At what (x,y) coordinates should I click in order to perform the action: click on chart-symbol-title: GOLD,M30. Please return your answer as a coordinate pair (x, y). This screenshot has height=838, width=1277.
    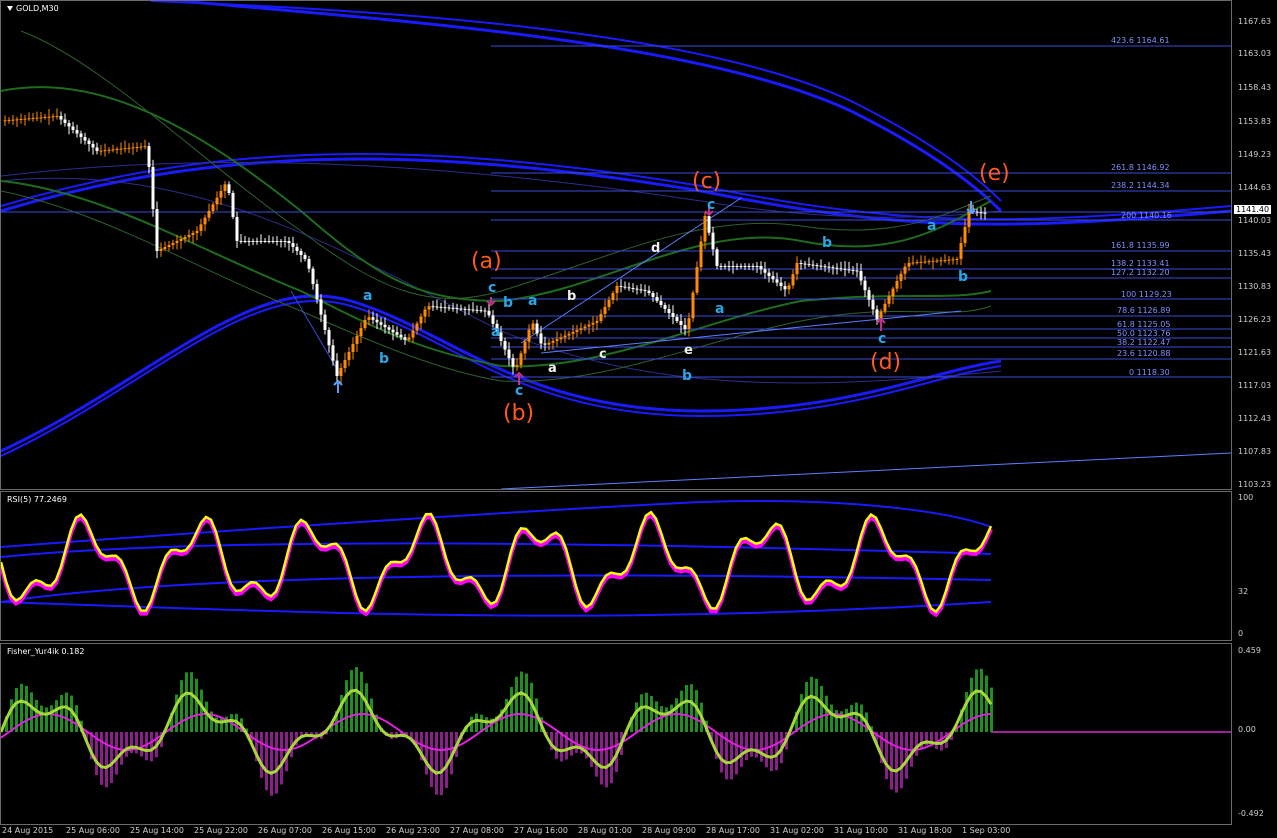
    Looking at the image, I should click on (33, 8).